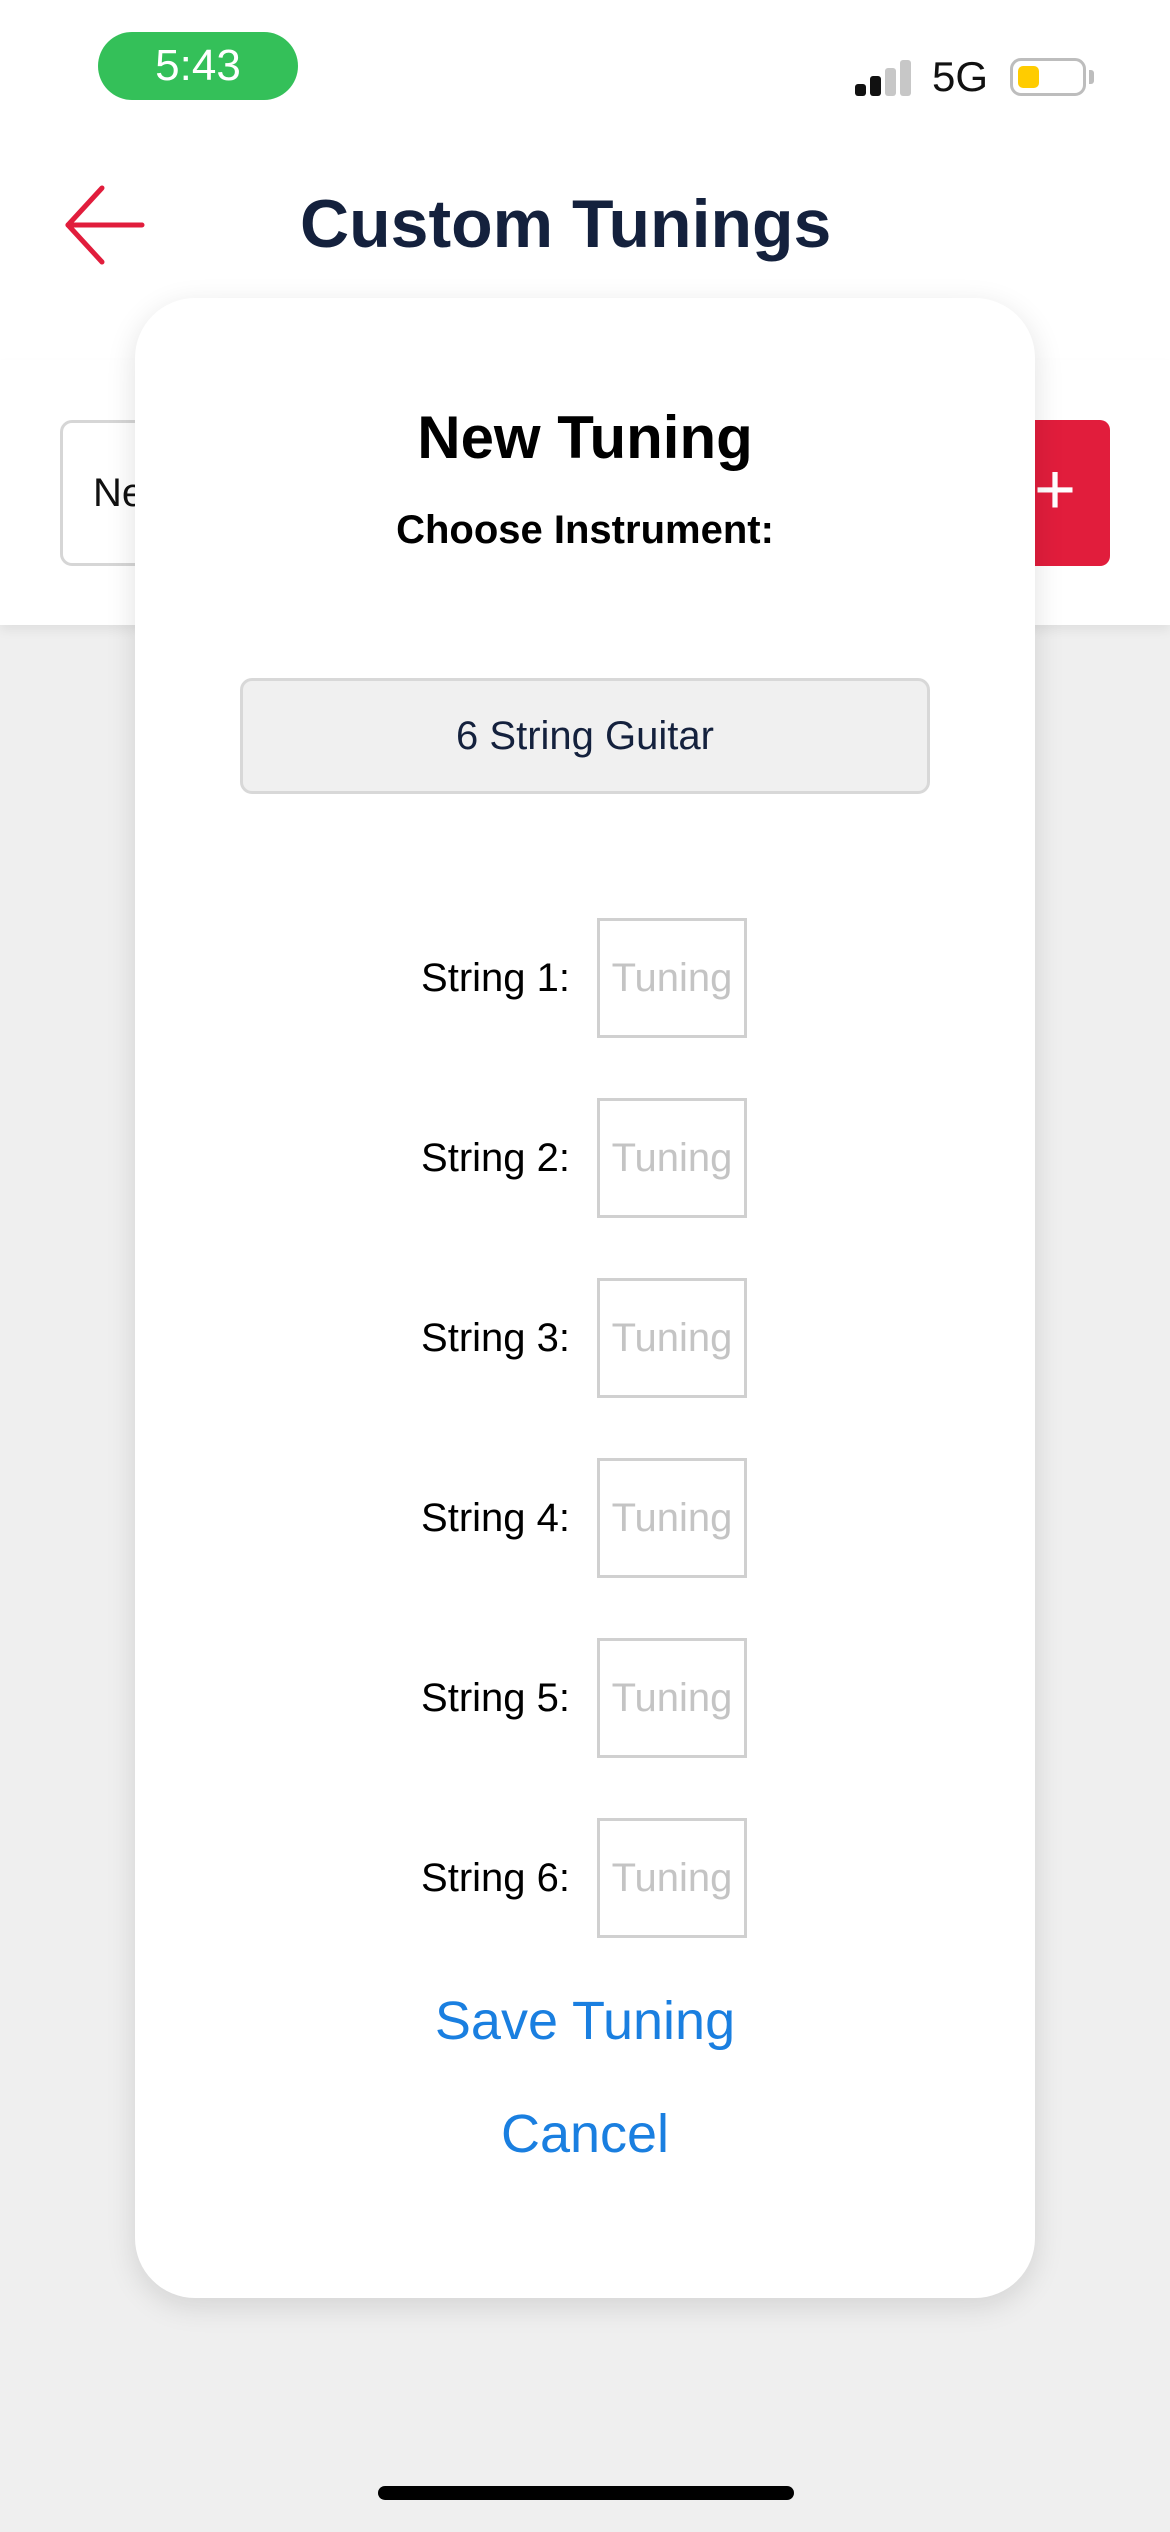  What do you see at coordinates (585, 437) in the screenshot?
I see `modal-title: New Tuning` at bounding box center [585, 437].